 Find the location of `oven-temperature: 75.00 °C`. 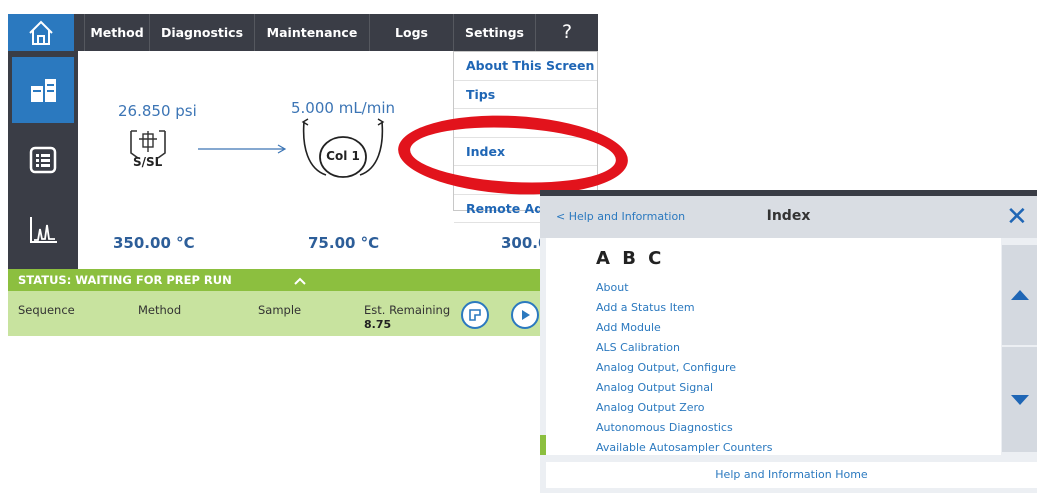

oven-temperature: 75.00 °C is located at coordinates (344, 243).